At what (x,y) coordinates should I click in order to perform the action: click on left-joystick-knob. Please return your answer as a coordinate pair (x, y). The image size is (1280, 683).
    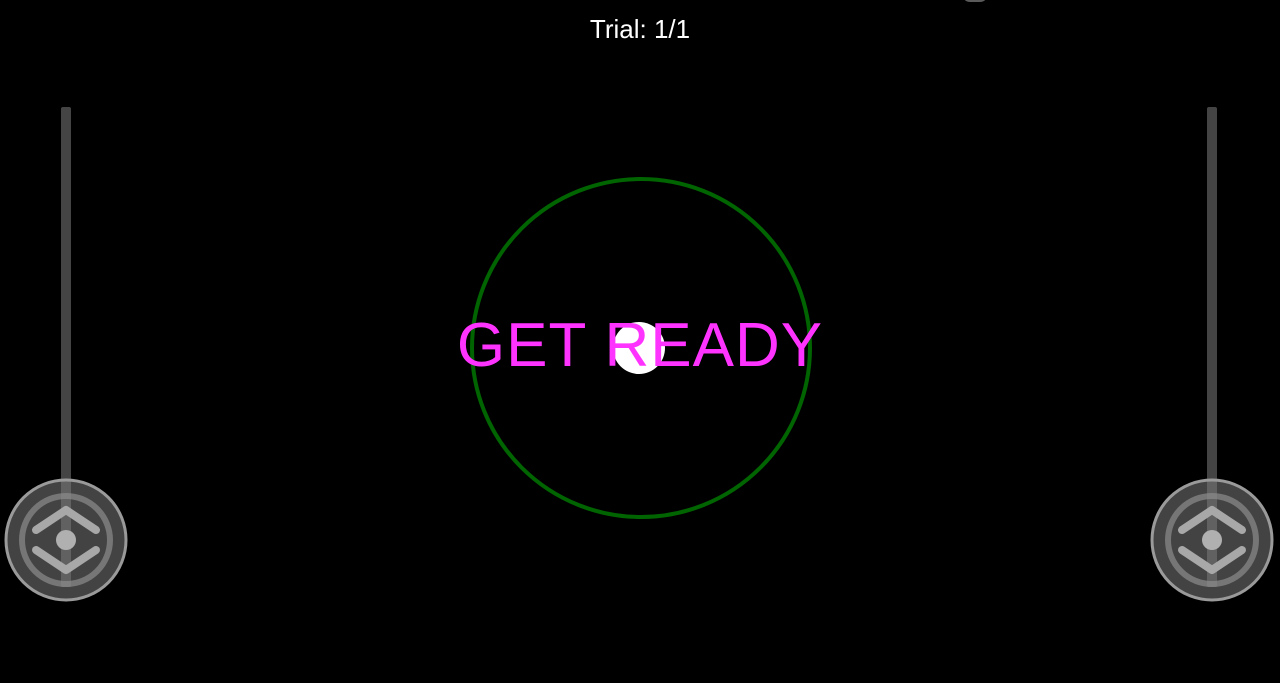
    Looking at the image, I should click on (66, 540).